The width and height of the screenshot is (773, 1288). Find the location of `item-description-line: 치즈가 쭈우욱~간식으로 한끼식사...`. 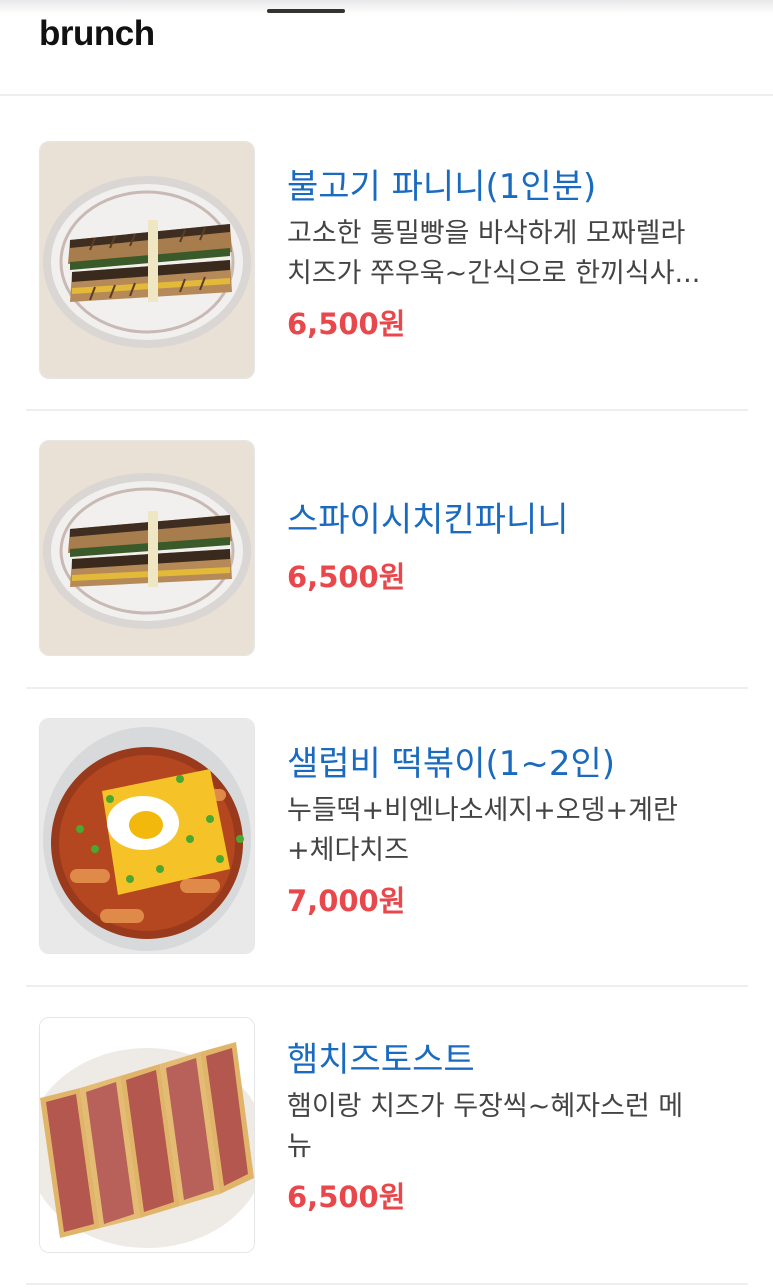

item-description-line: 치즈가 쭈우욱~간식으로 한끼식사... is located at coordinates (494, 273).